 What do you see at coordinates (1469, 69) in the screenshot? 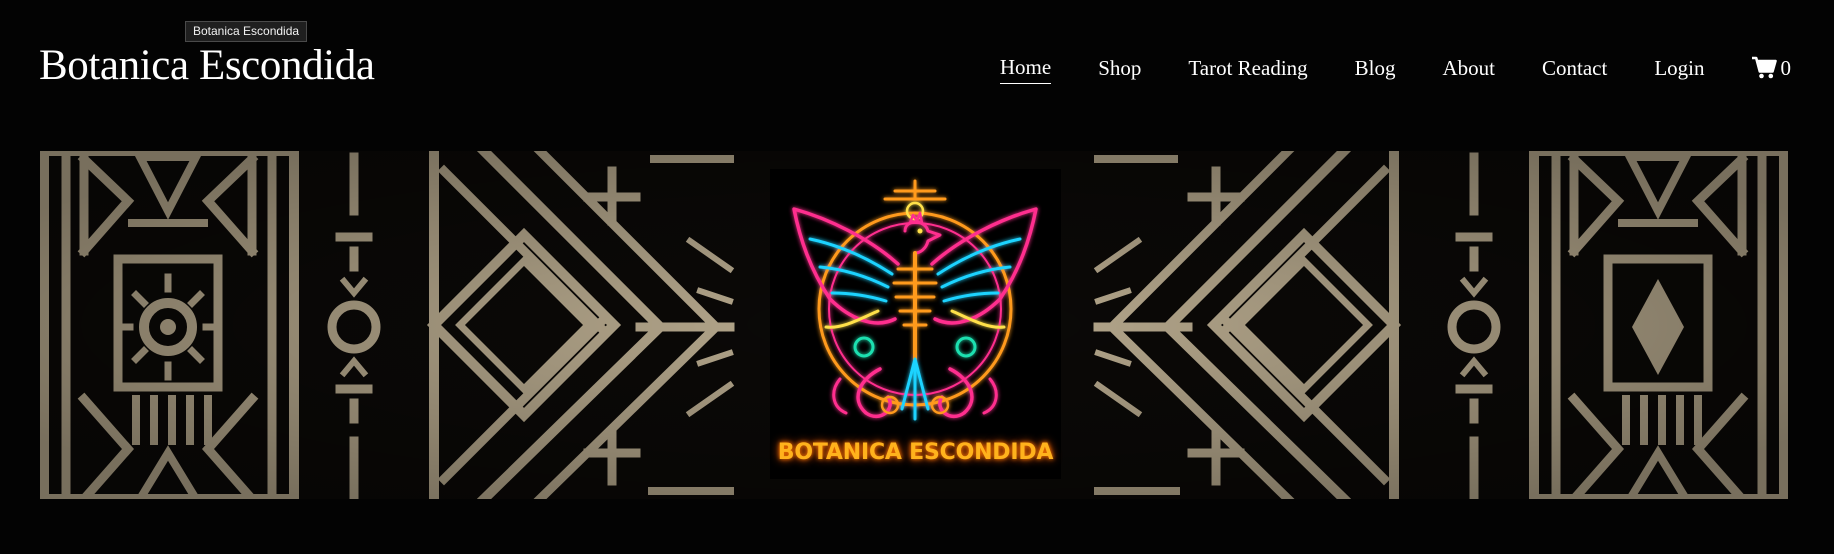
I see `nav-about-link: About` at bounding box center [1469, 69].